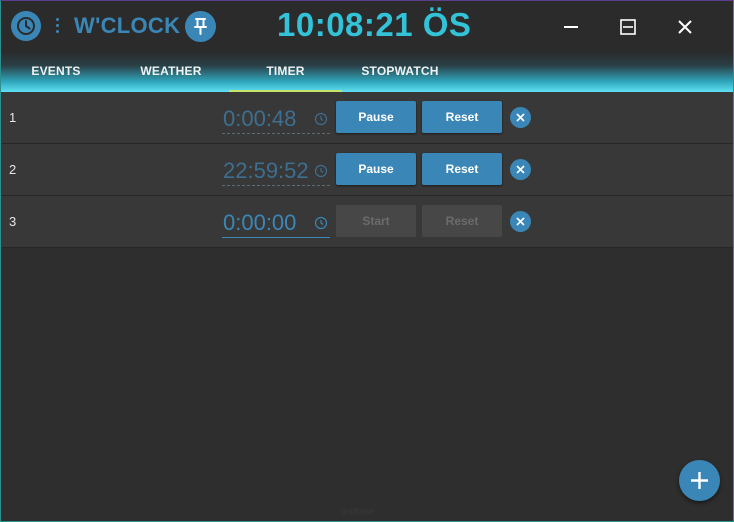  I want to click on timer-duration-field: 22:59:52, so click(276, 170).